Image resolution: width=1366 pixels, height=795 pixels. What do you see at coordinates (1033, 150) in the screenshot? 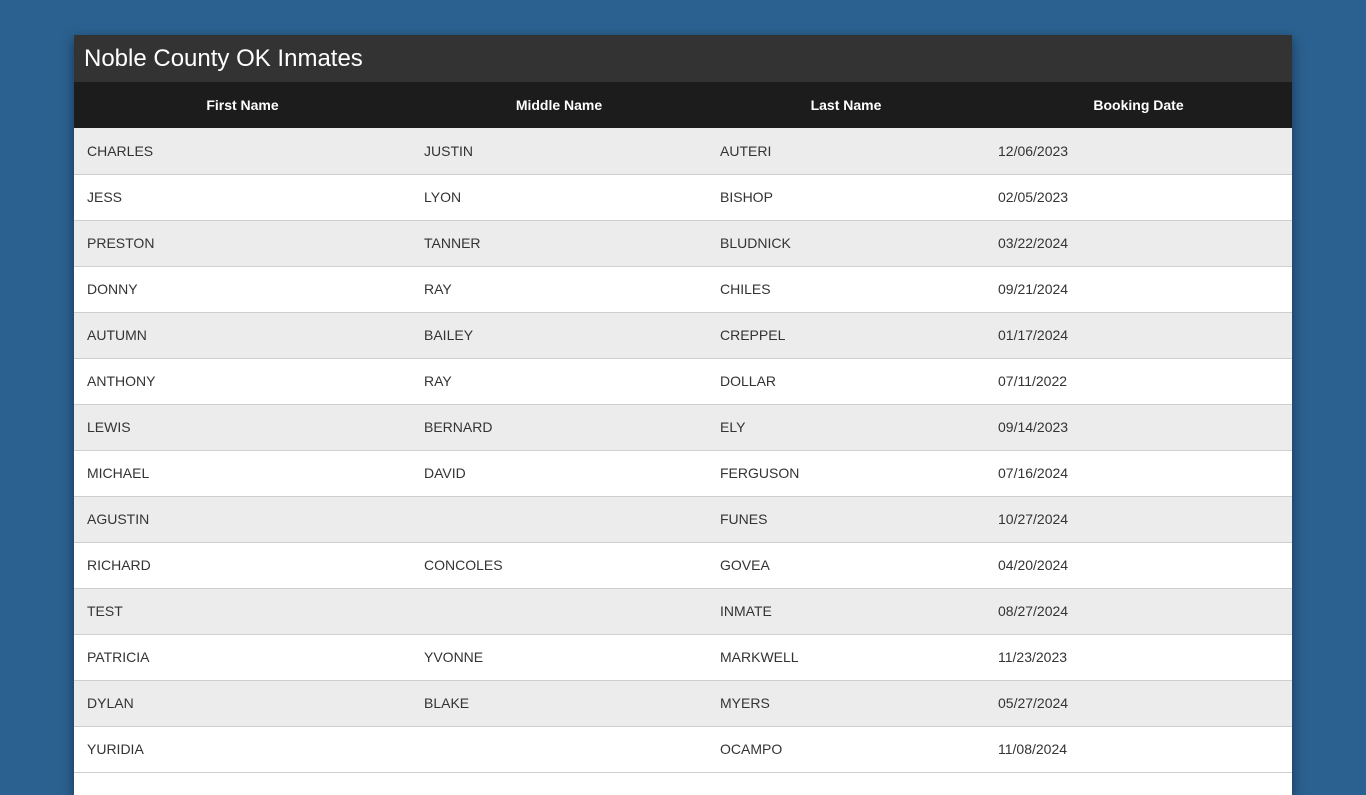
I see `cell-booking-date: 12/06/2023` at bounding box center [1033, 150].